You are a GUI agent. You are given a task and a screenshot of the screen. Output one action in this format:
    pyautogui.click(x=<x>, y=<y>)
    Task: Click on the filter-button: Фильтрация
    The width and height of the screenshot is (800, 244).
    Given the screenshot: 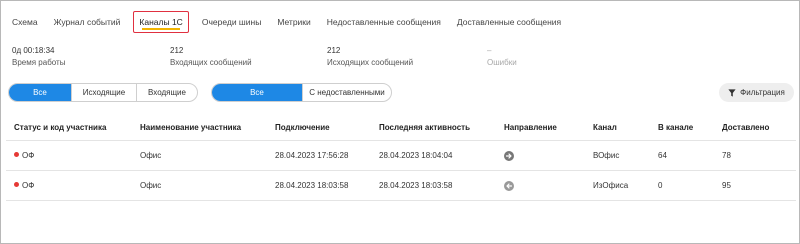 What is the action you would take?
    pyautogui.click(x=756, y=92)
    